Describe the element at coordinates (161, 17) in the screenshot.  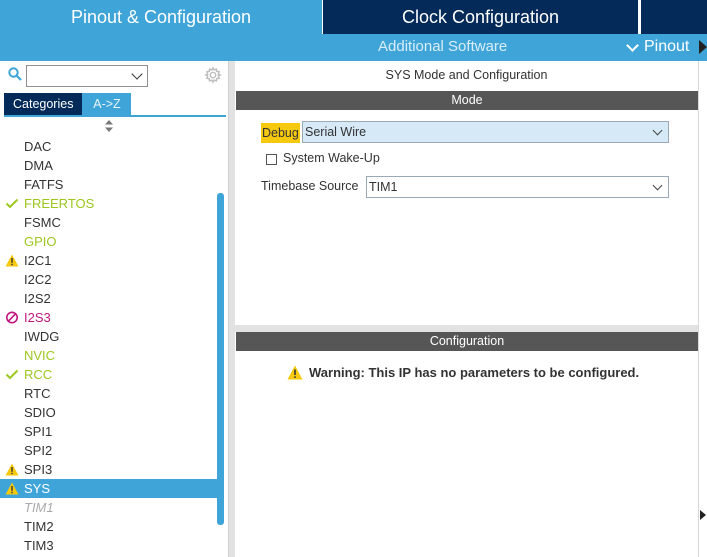
I see `tab-pinout-configuration: Pinout & Configuration` at that location.